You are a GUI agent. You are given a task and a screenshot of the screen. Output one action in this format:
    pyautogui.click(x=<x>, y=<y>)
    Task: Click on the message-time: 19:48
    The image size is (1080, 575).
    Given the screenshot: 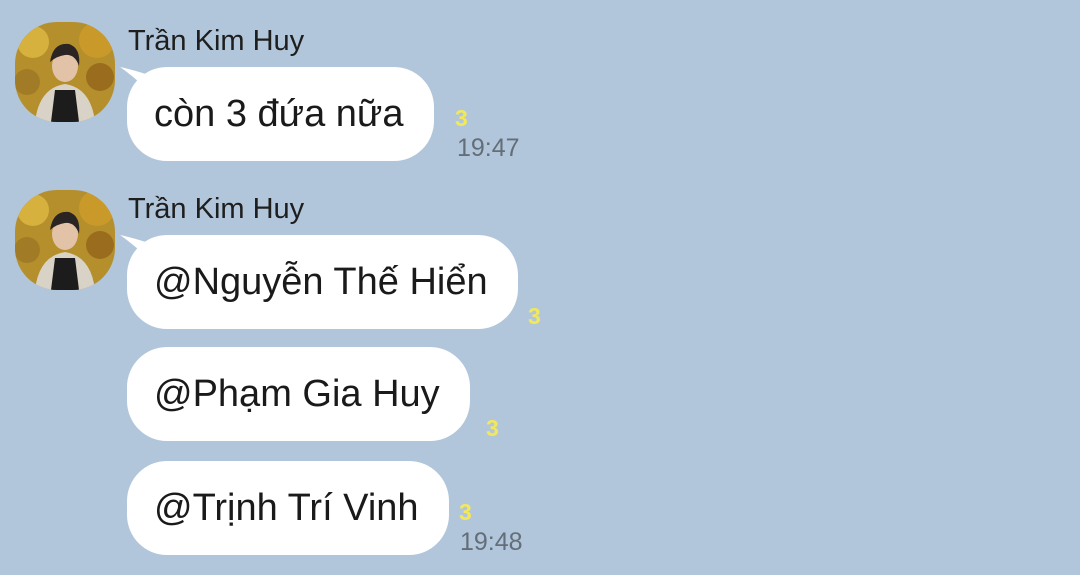 What is the action you would take?
    pyautogui.click(x=491, y=542)
    